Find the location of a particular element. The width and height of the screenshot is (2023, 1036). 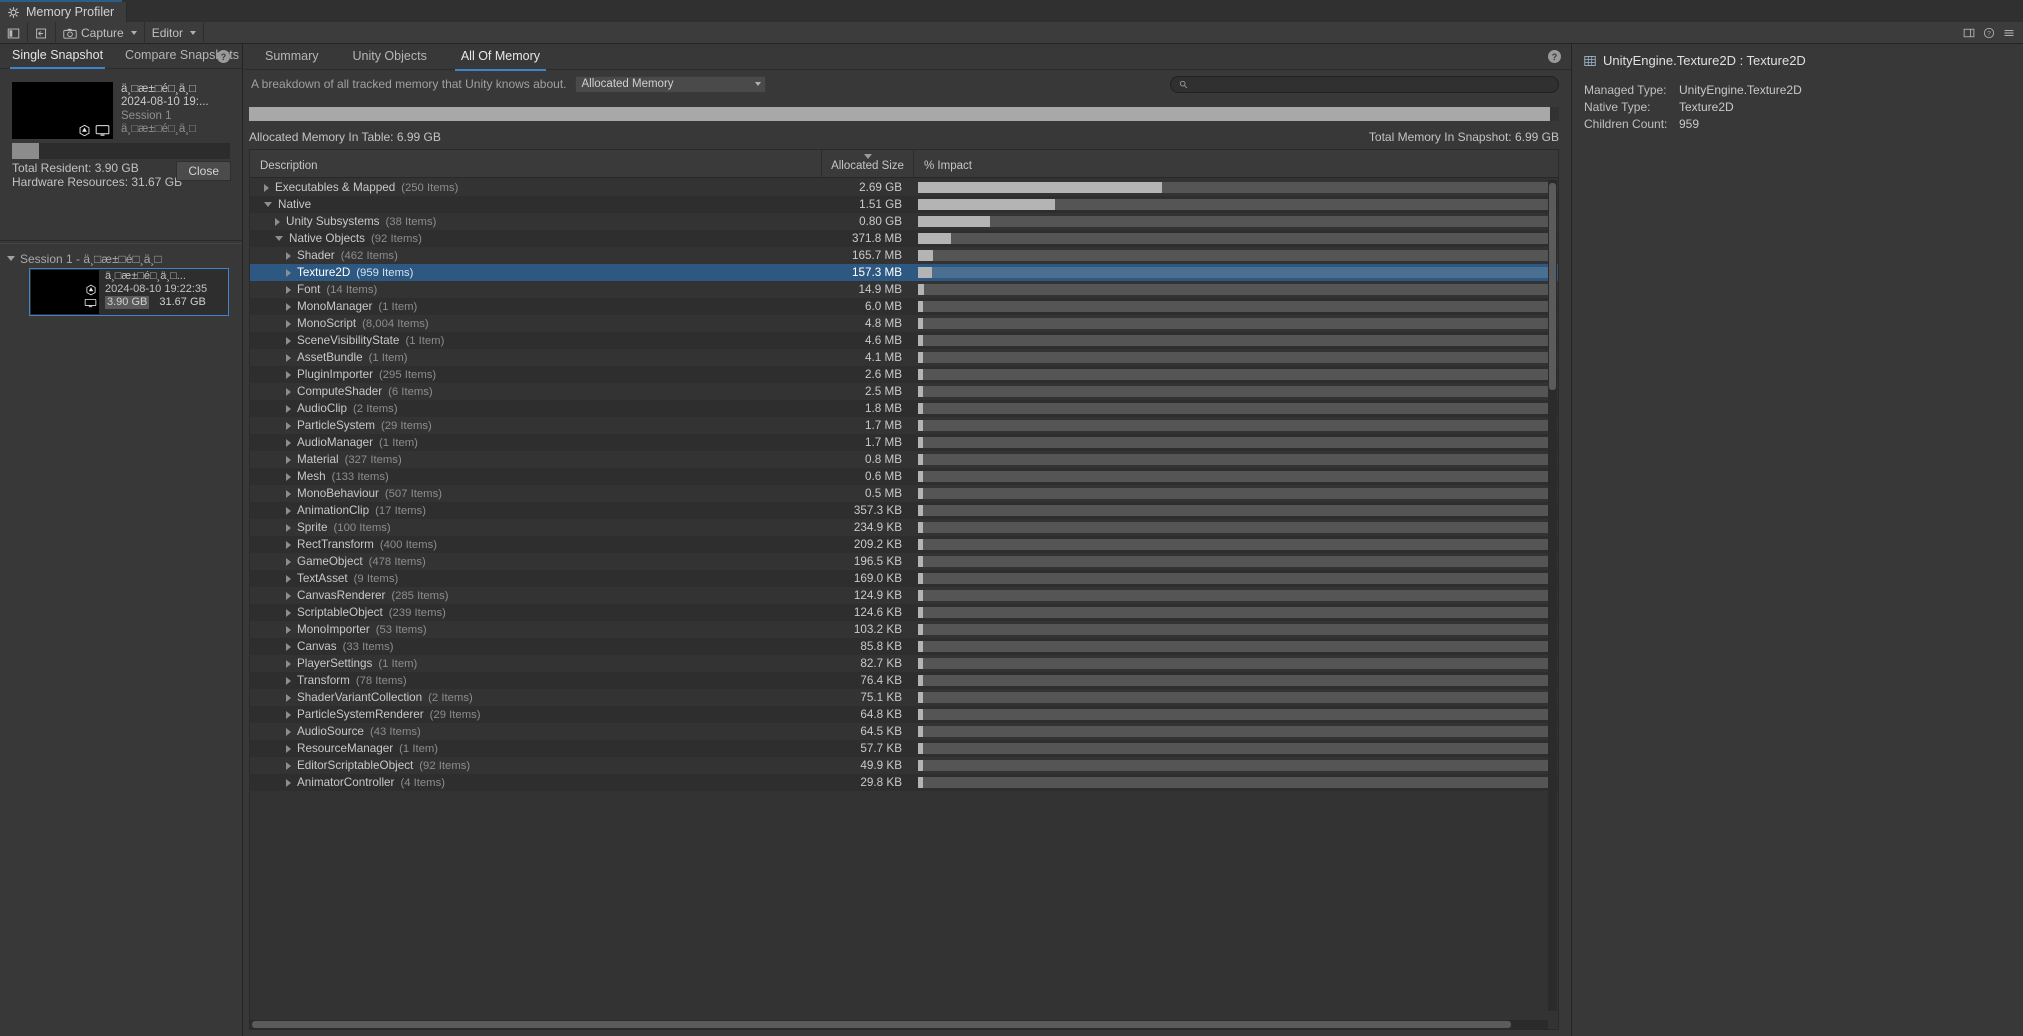

table-row: Transform (78 Items) 76.4 KB is located at coordinates (904, 680).